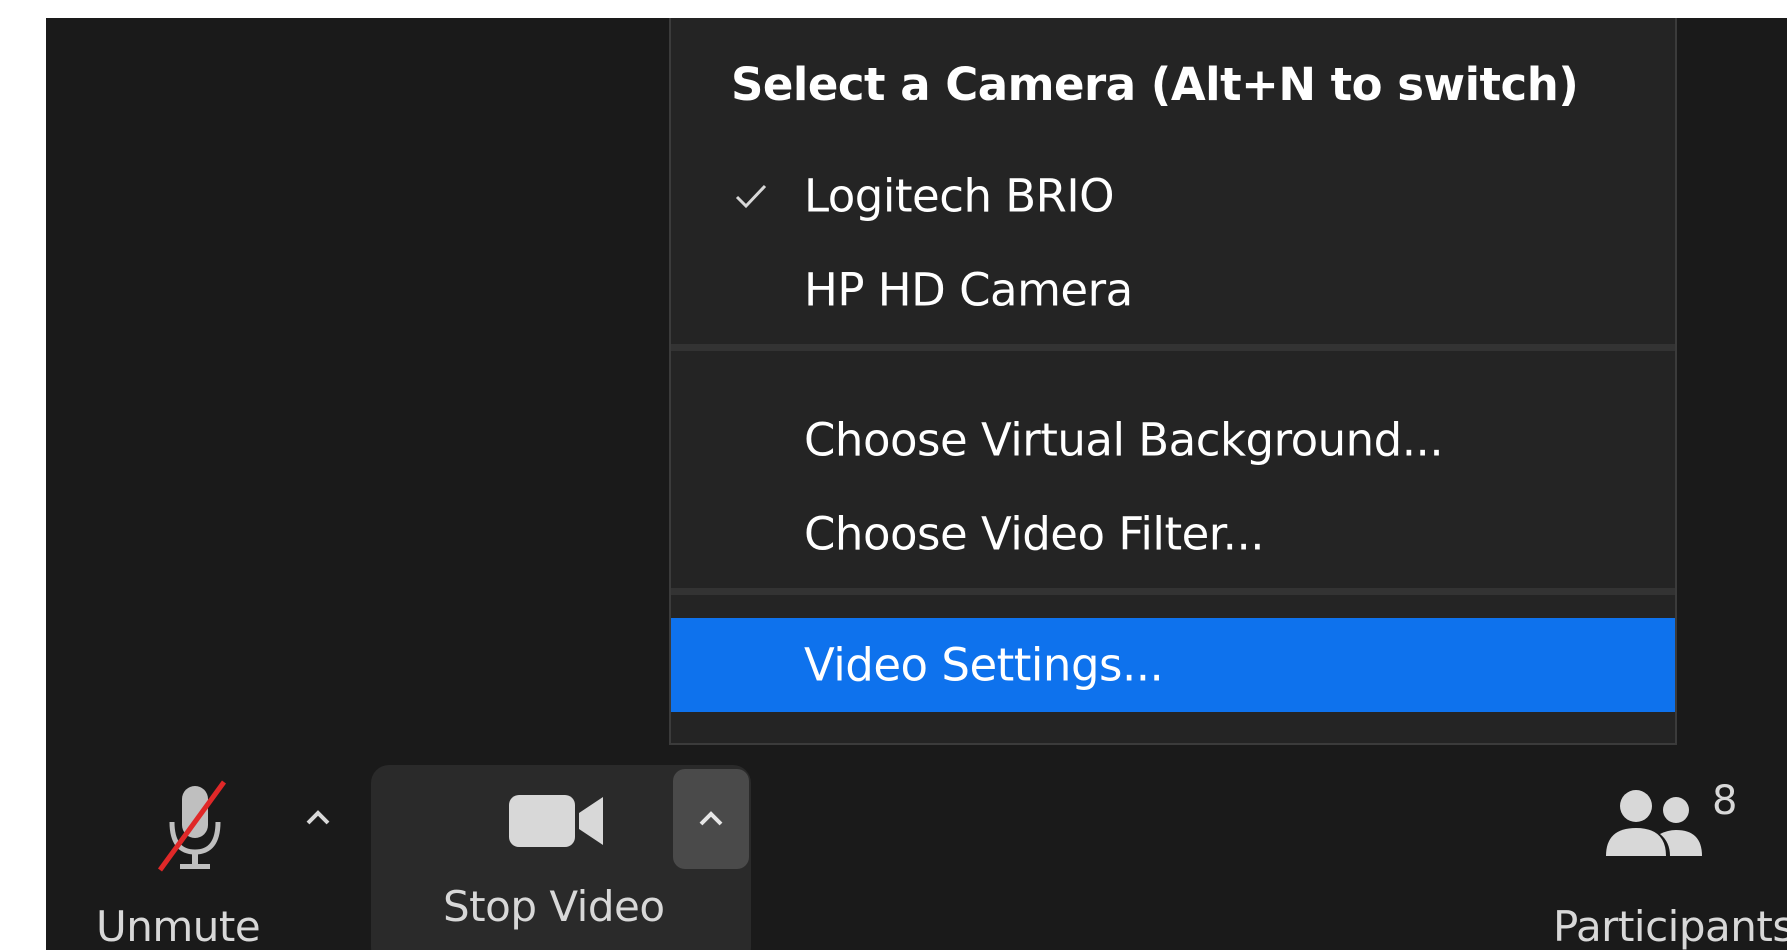 This screenshot has width=1787, height=950. I want to click on video-control-group: Stop Video, so click(561, 857).